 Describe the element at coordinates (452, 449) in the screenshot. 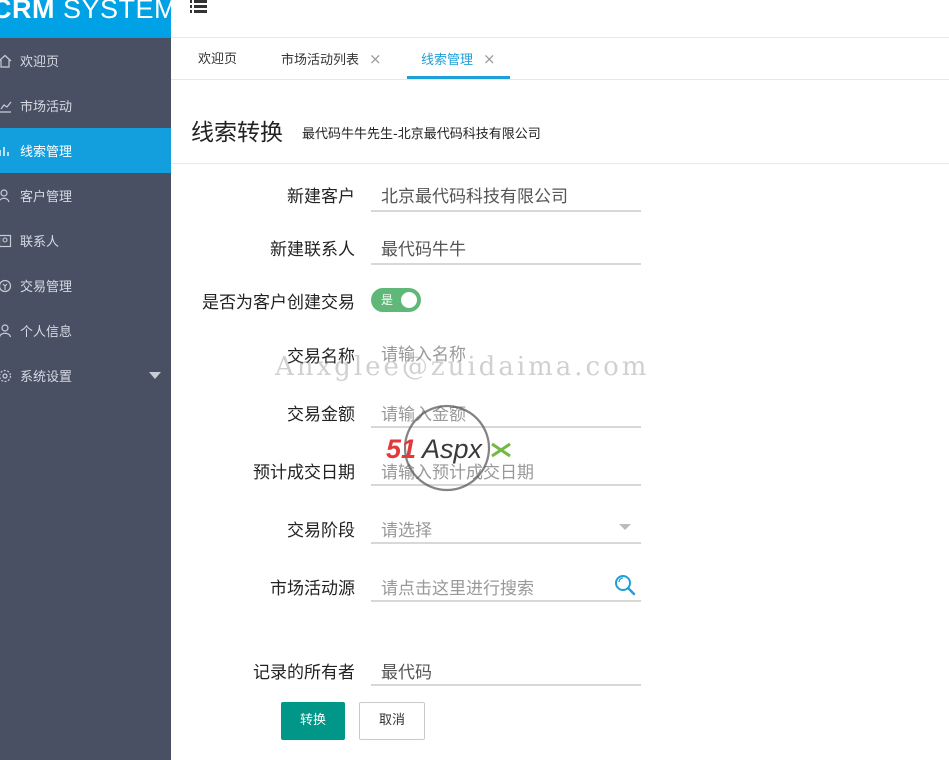

I see `watermark-logo-dark: Aspx` at that location.